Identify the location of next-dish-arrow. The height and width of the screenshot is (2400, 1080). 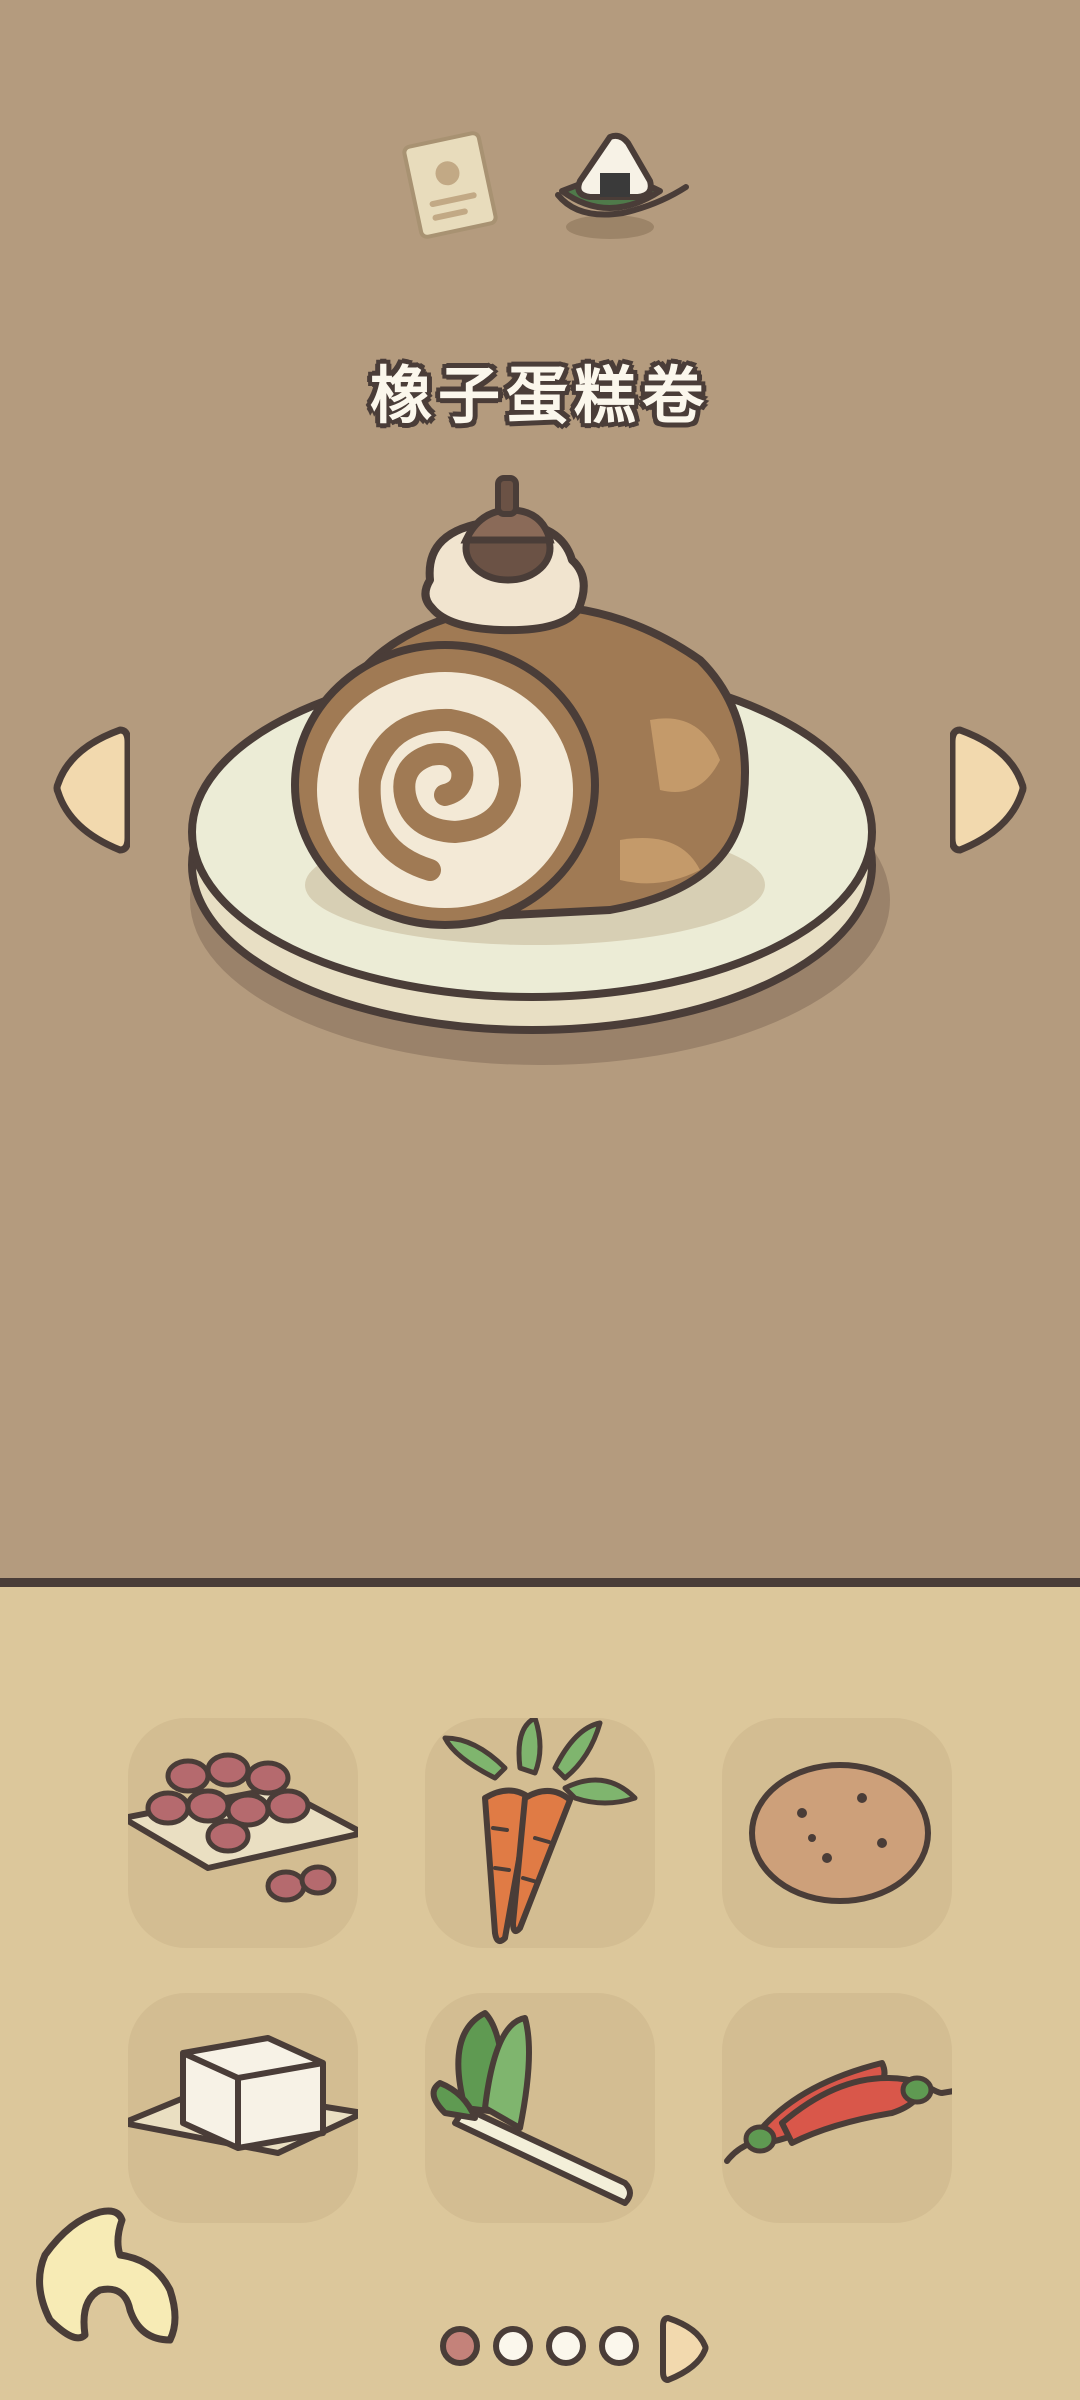
(989, 790).